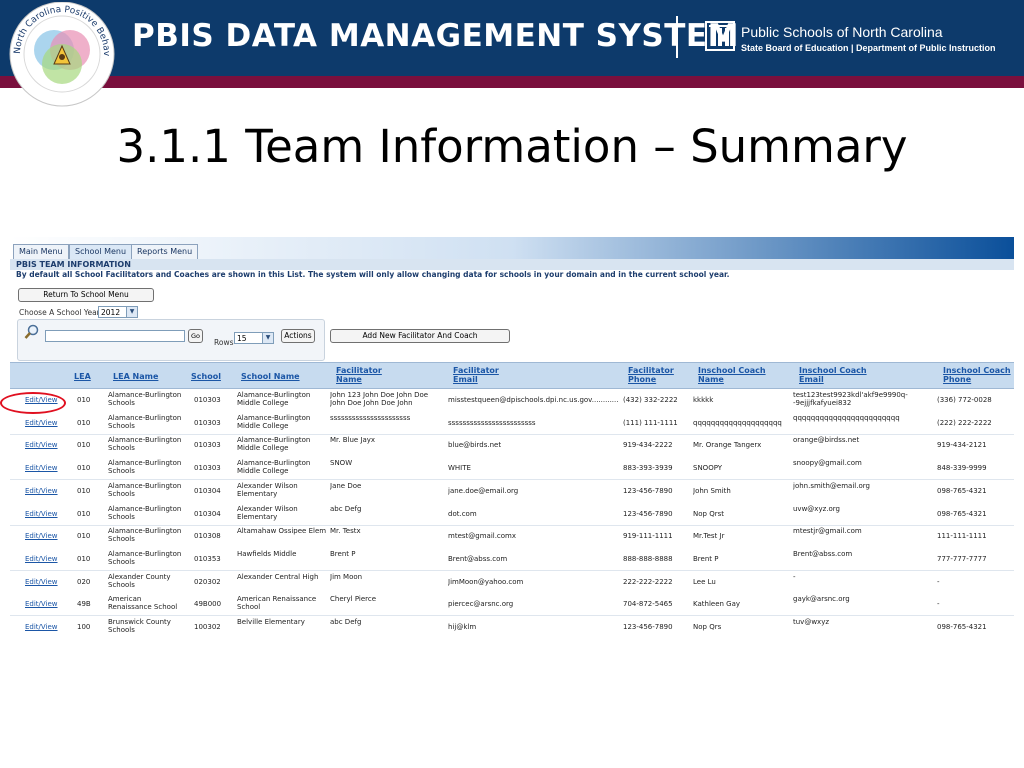 This screenshot has height=768, width=1024. What do you see at coordinates (420, 336) in the screenshot?
I see `add-facilitator-coach-button: Add New Facilitator And Coach` at bounding box center [420, 336].